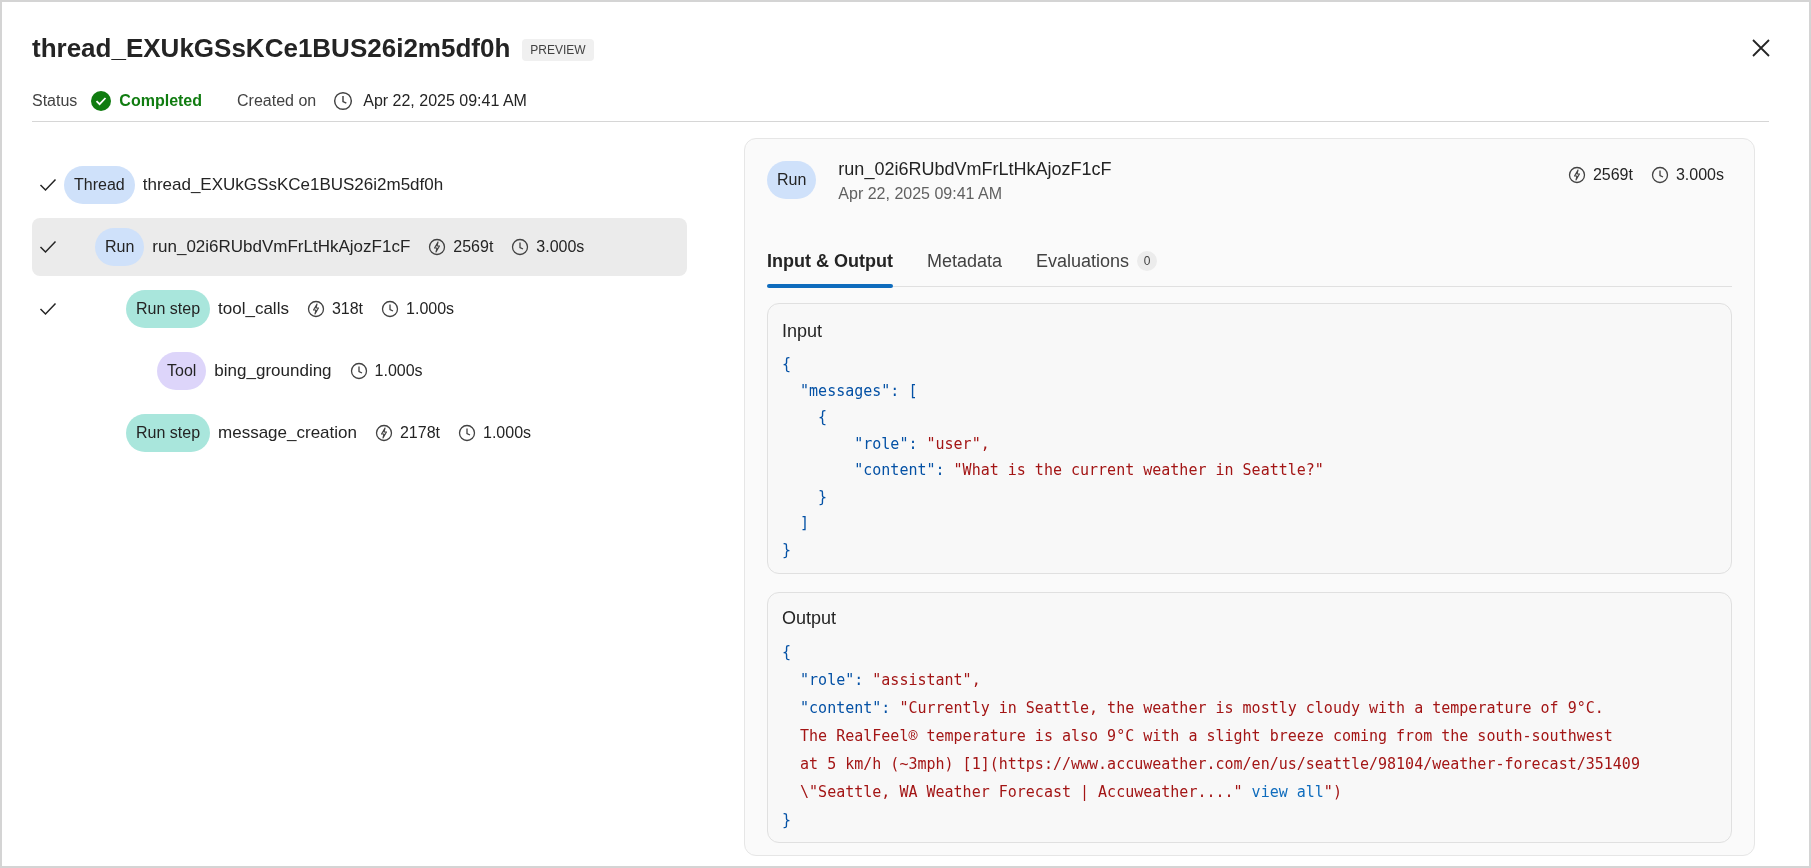 Image resolution: width=1811 pixels, height=868 pixels. I want to click on code-text: \"Seattle, WA Weather Forecast | Accuweather....", so click(1021, 792).